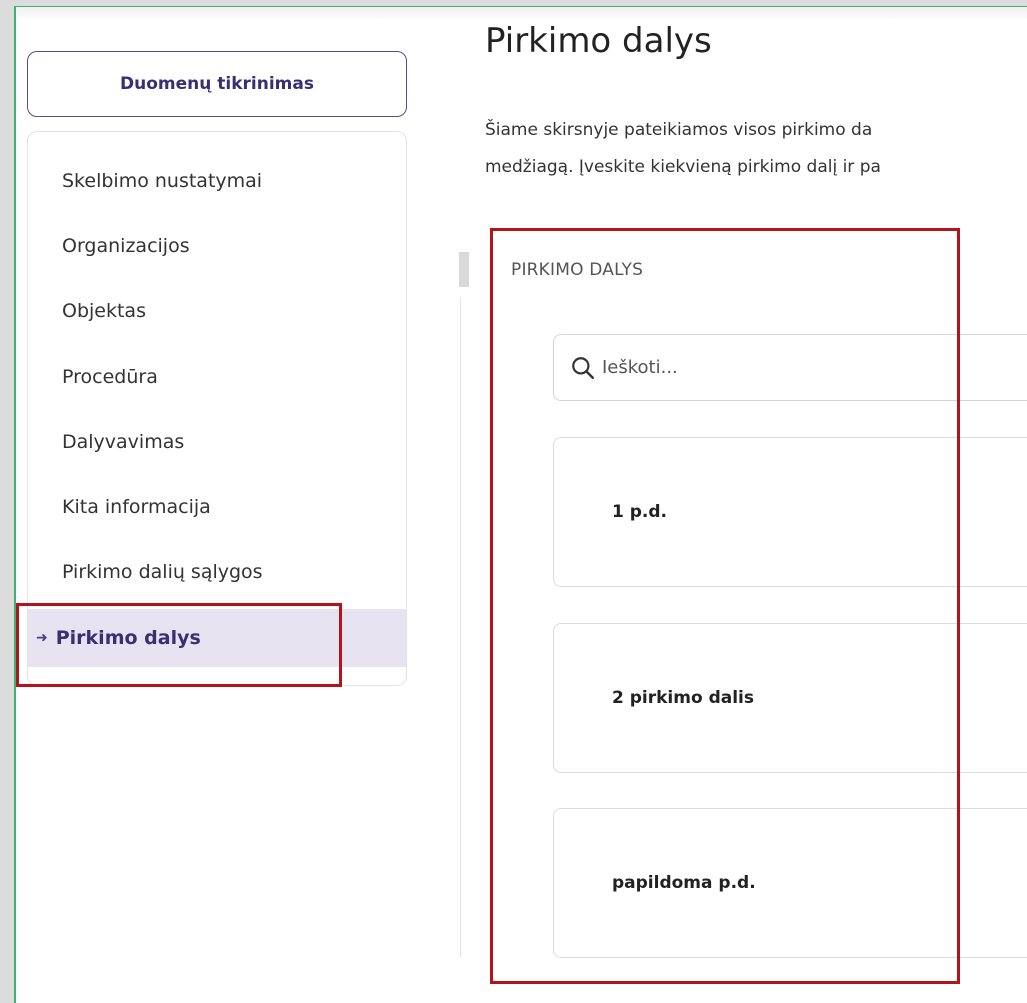 The image size is (1027, 1003). What do you see at coordinates (464, 269) in the screenshot?
I see `scroll-indicator` at bounding box center [464, 269].